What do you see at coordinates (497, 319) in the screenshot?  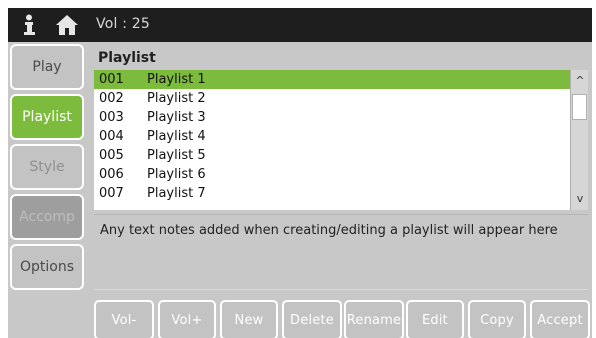 I see `copy-button: Copy` at bounding box center [497, 319].